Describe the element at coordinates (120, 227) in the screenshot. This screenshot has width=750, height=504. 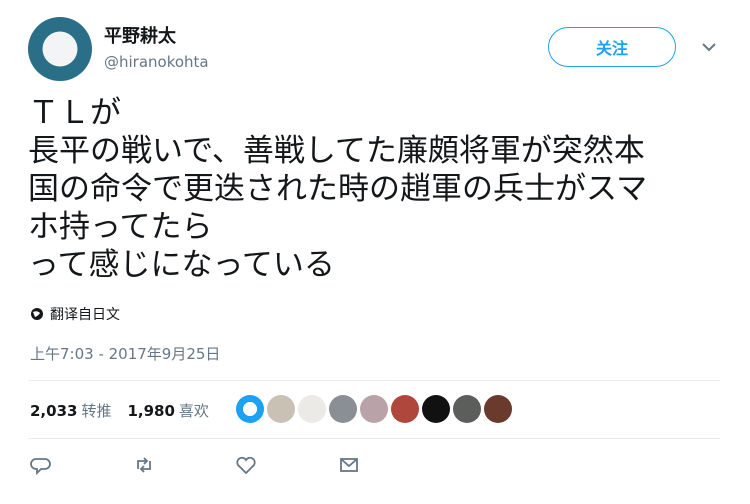
I see `tweet-line: ホ持ってたら` at that location.